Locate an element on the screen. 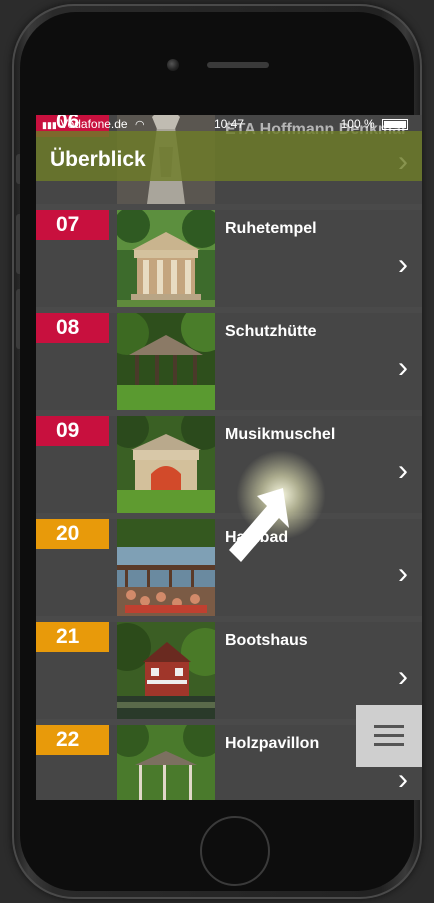  battery-icon is located at coordinates (395, 125).